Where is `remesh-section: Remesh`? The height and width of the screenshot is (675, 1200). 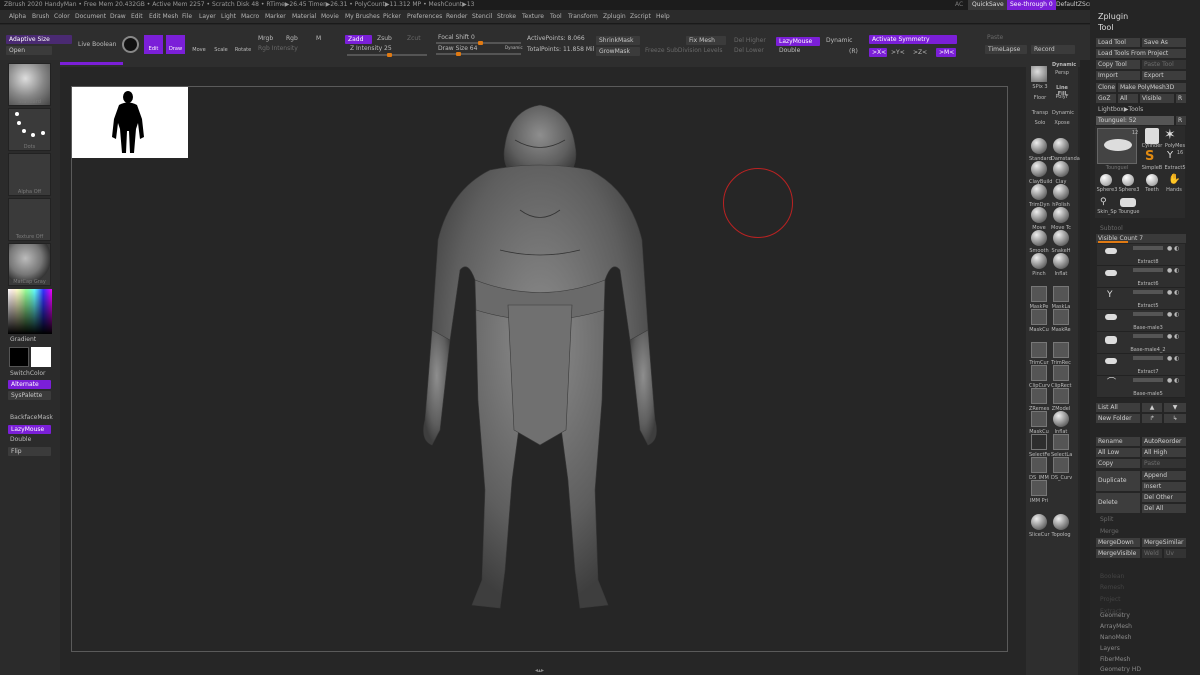 remesh-section: Remesh is located at coordinates (1112, 588).